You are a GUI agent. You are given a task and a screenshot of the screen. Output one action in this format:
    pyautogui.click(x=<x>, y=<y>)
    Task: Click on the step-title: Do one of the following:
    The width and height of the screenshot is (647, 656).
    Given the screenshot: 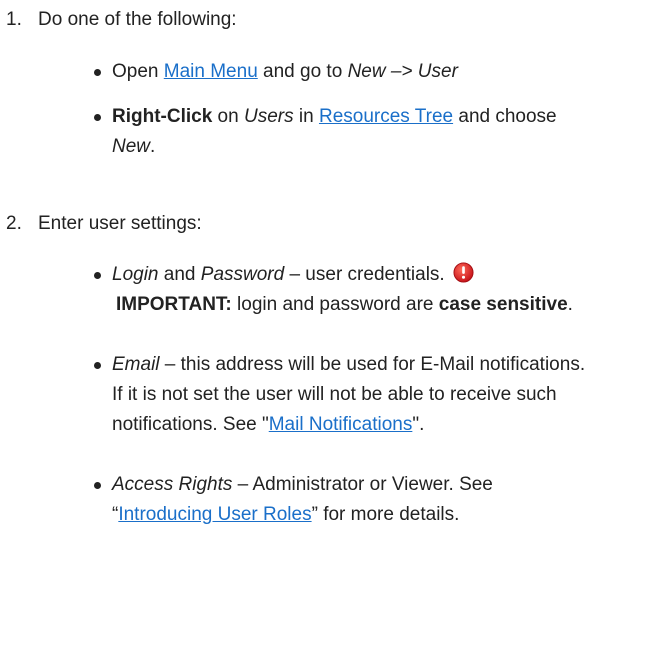 What is the action you would take?
    pyautogui.click(x=137, y=19)
    